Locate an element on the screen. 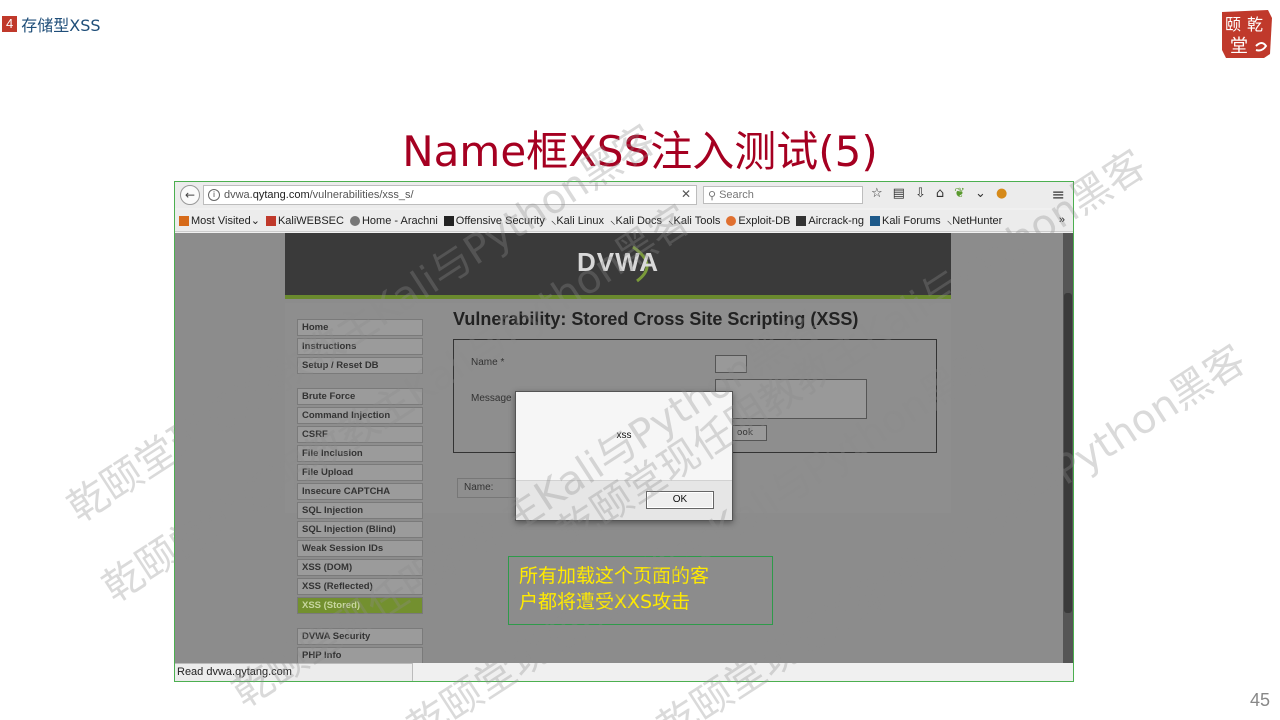  bookmark-label: Kali Tools is located at coordinates (697, 220).